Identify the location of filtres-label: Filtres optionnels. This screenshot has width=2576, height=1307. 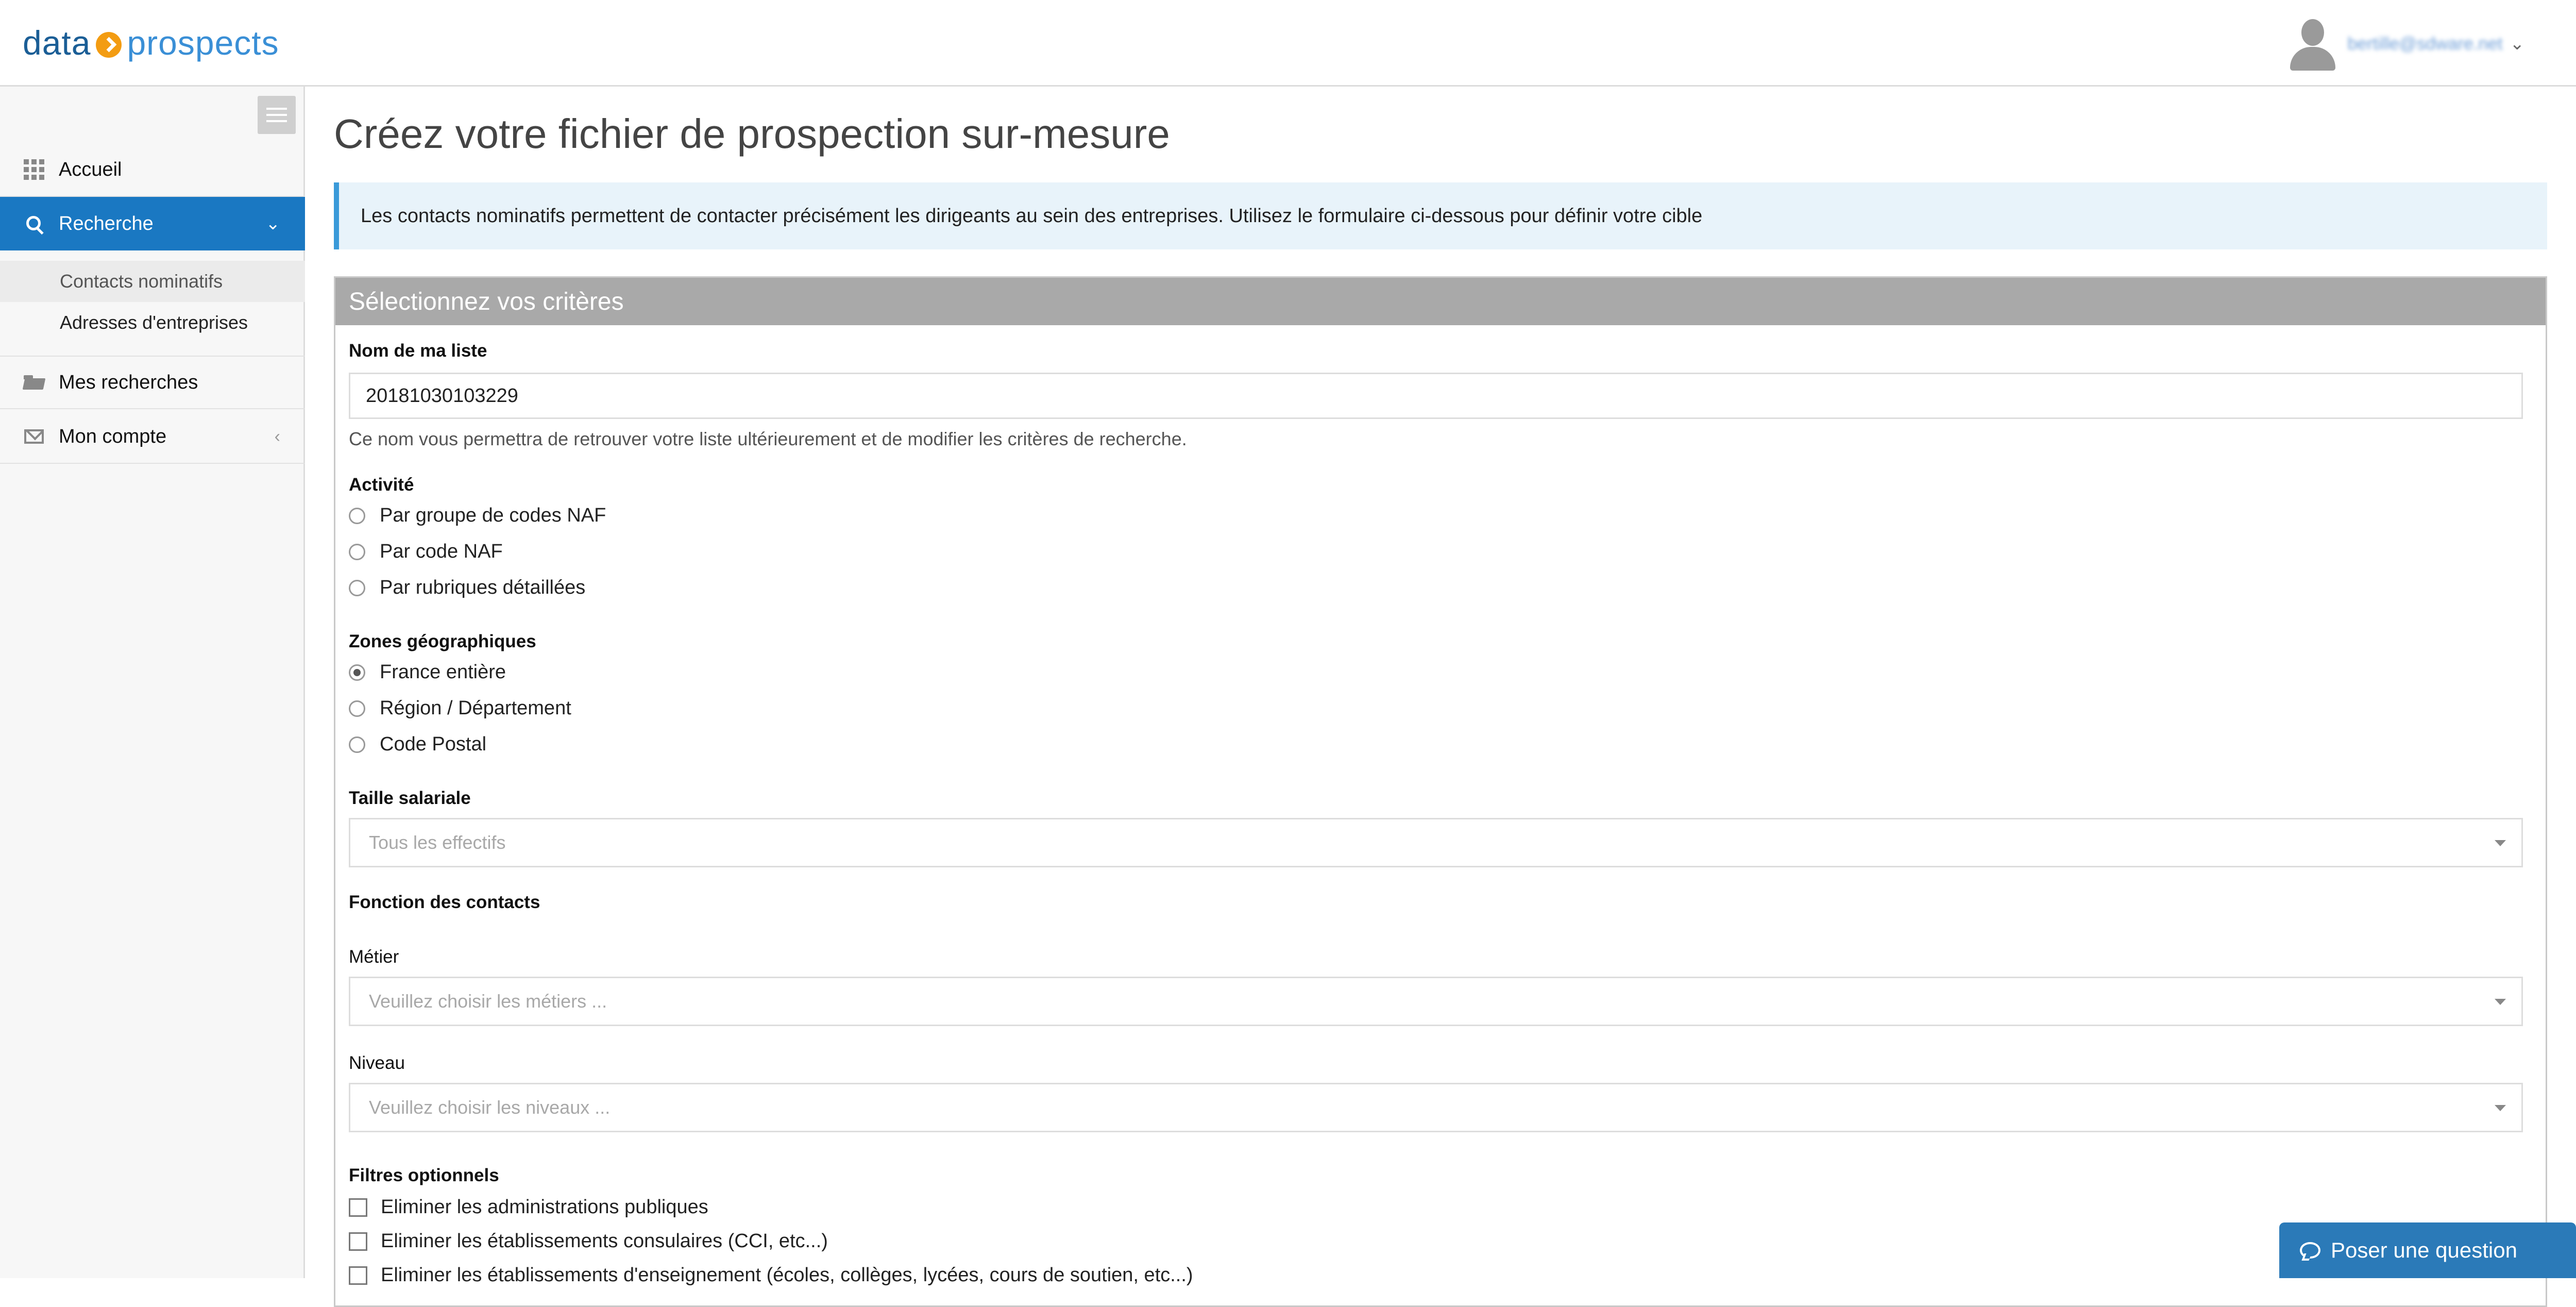
(424, 1175).